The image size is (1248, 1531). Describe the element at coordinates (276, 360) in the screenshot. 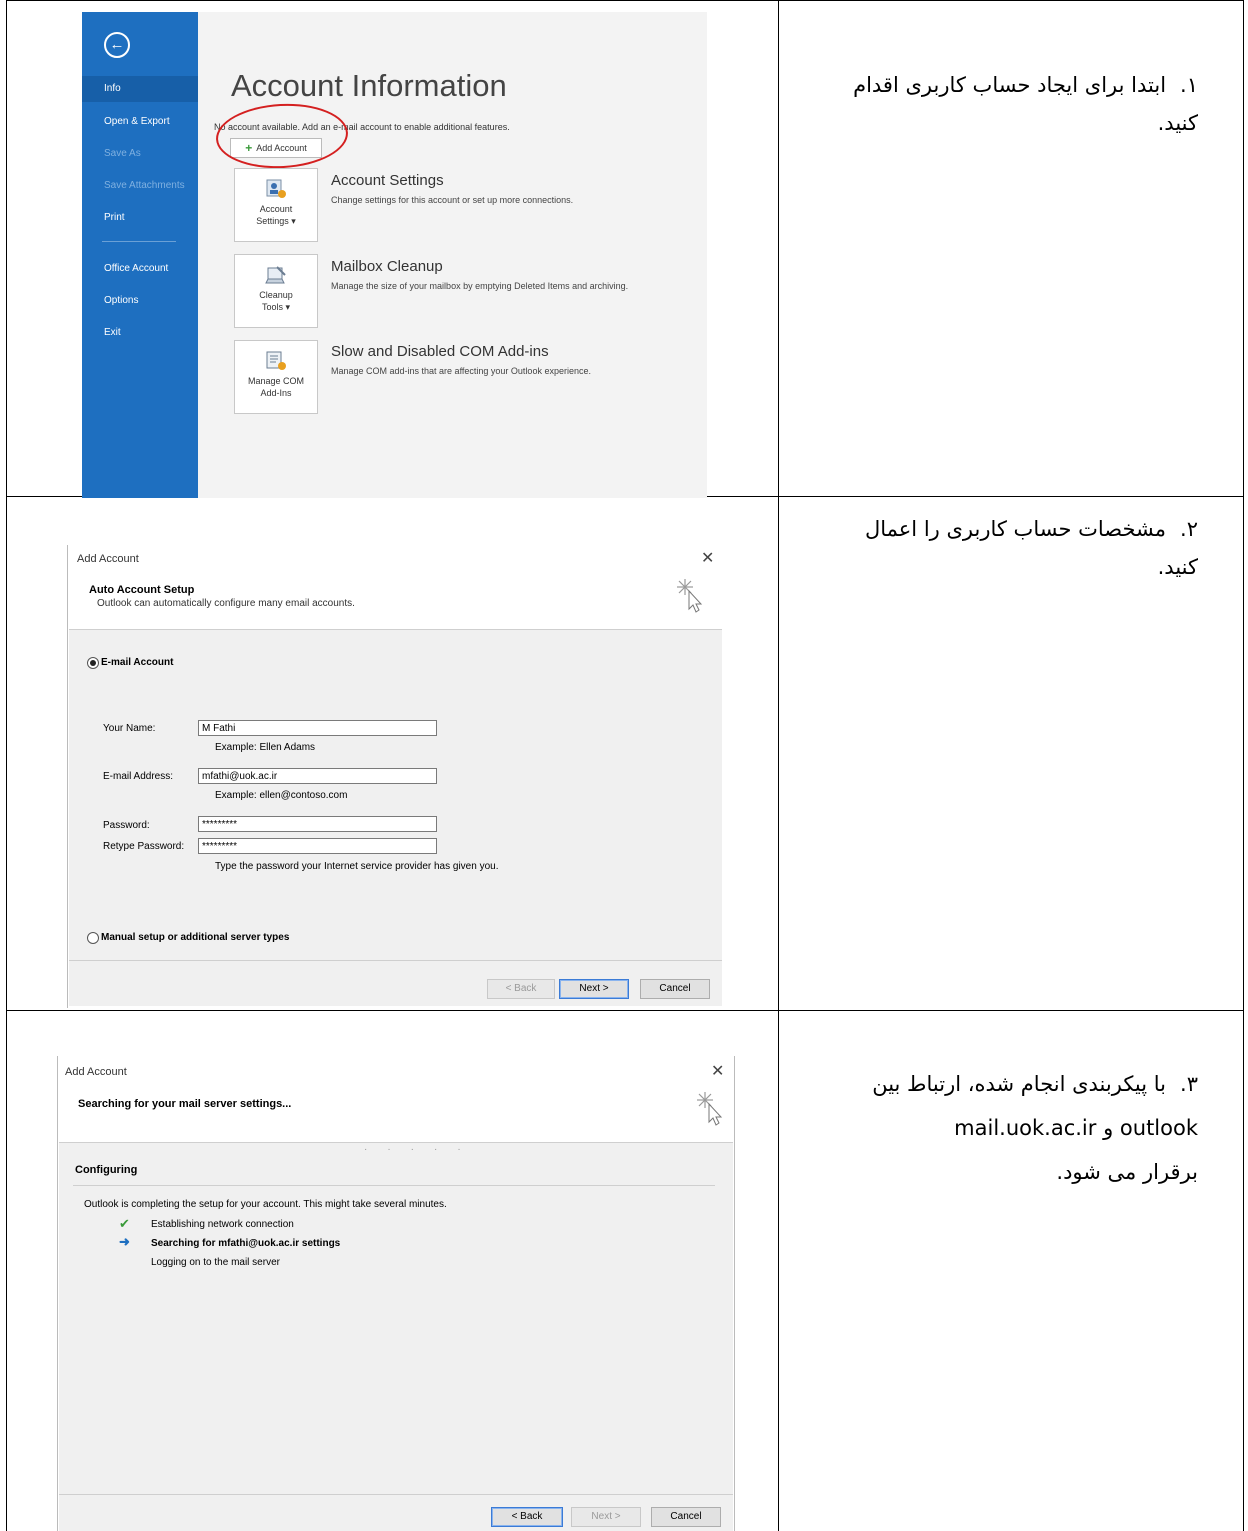

I see `com-addins-icon` at that location.